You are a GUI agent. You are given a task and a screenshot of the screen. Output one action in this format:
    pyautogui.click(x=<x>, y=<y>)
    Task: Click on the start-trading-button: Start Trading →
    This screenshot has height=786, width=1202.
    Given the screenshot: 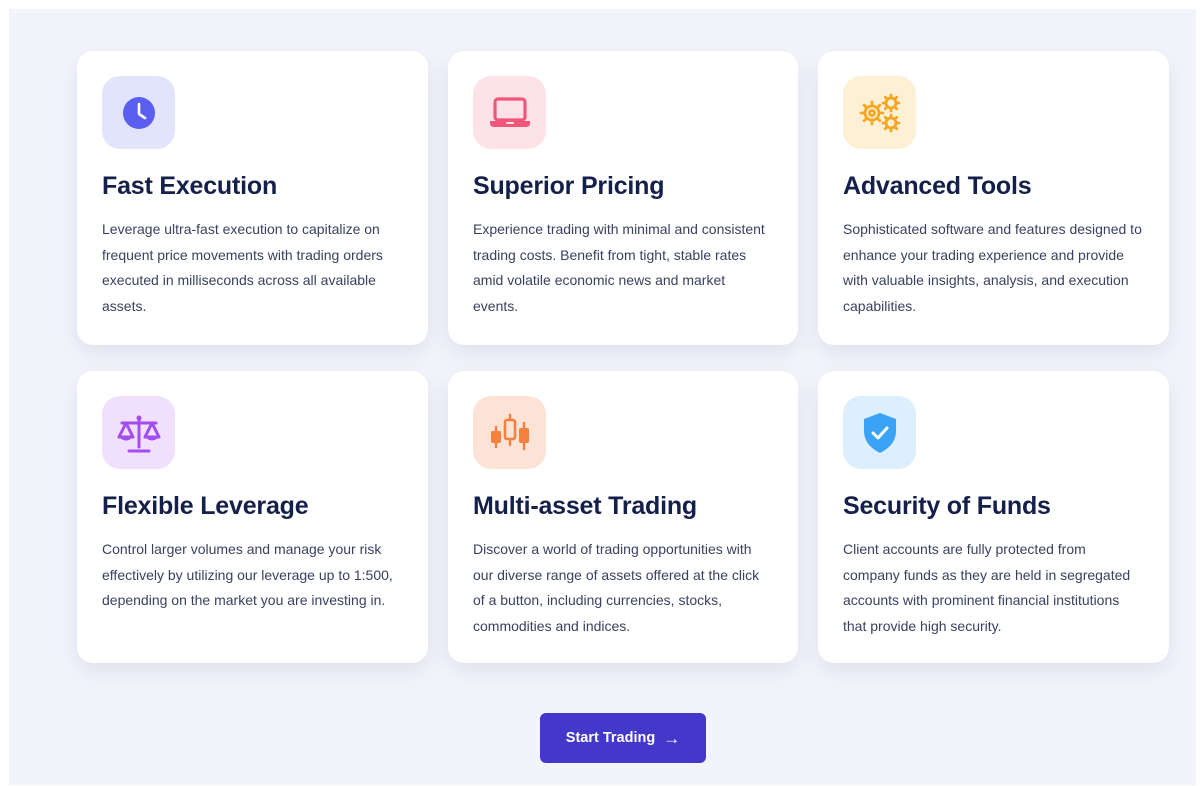 What is the action you would take?
    pyautogui.click(x=623, y=738)
    